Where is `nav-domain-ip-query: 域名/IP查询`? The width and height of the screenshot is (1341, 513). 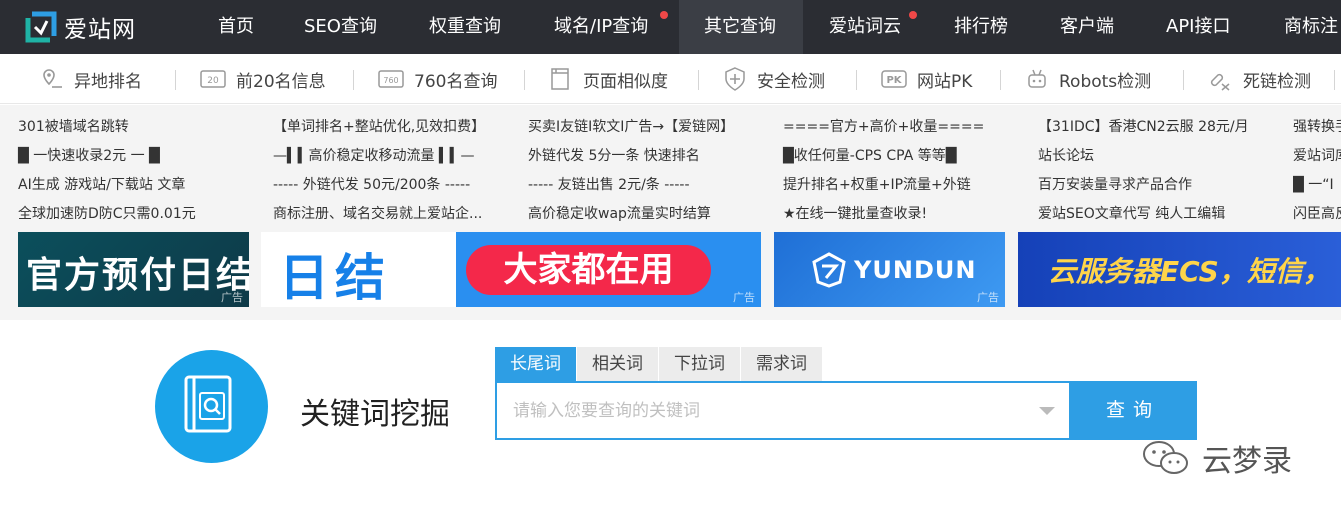
nav-domain-ip-query: 域名/IP查询 is located at coordinates (601, 27).